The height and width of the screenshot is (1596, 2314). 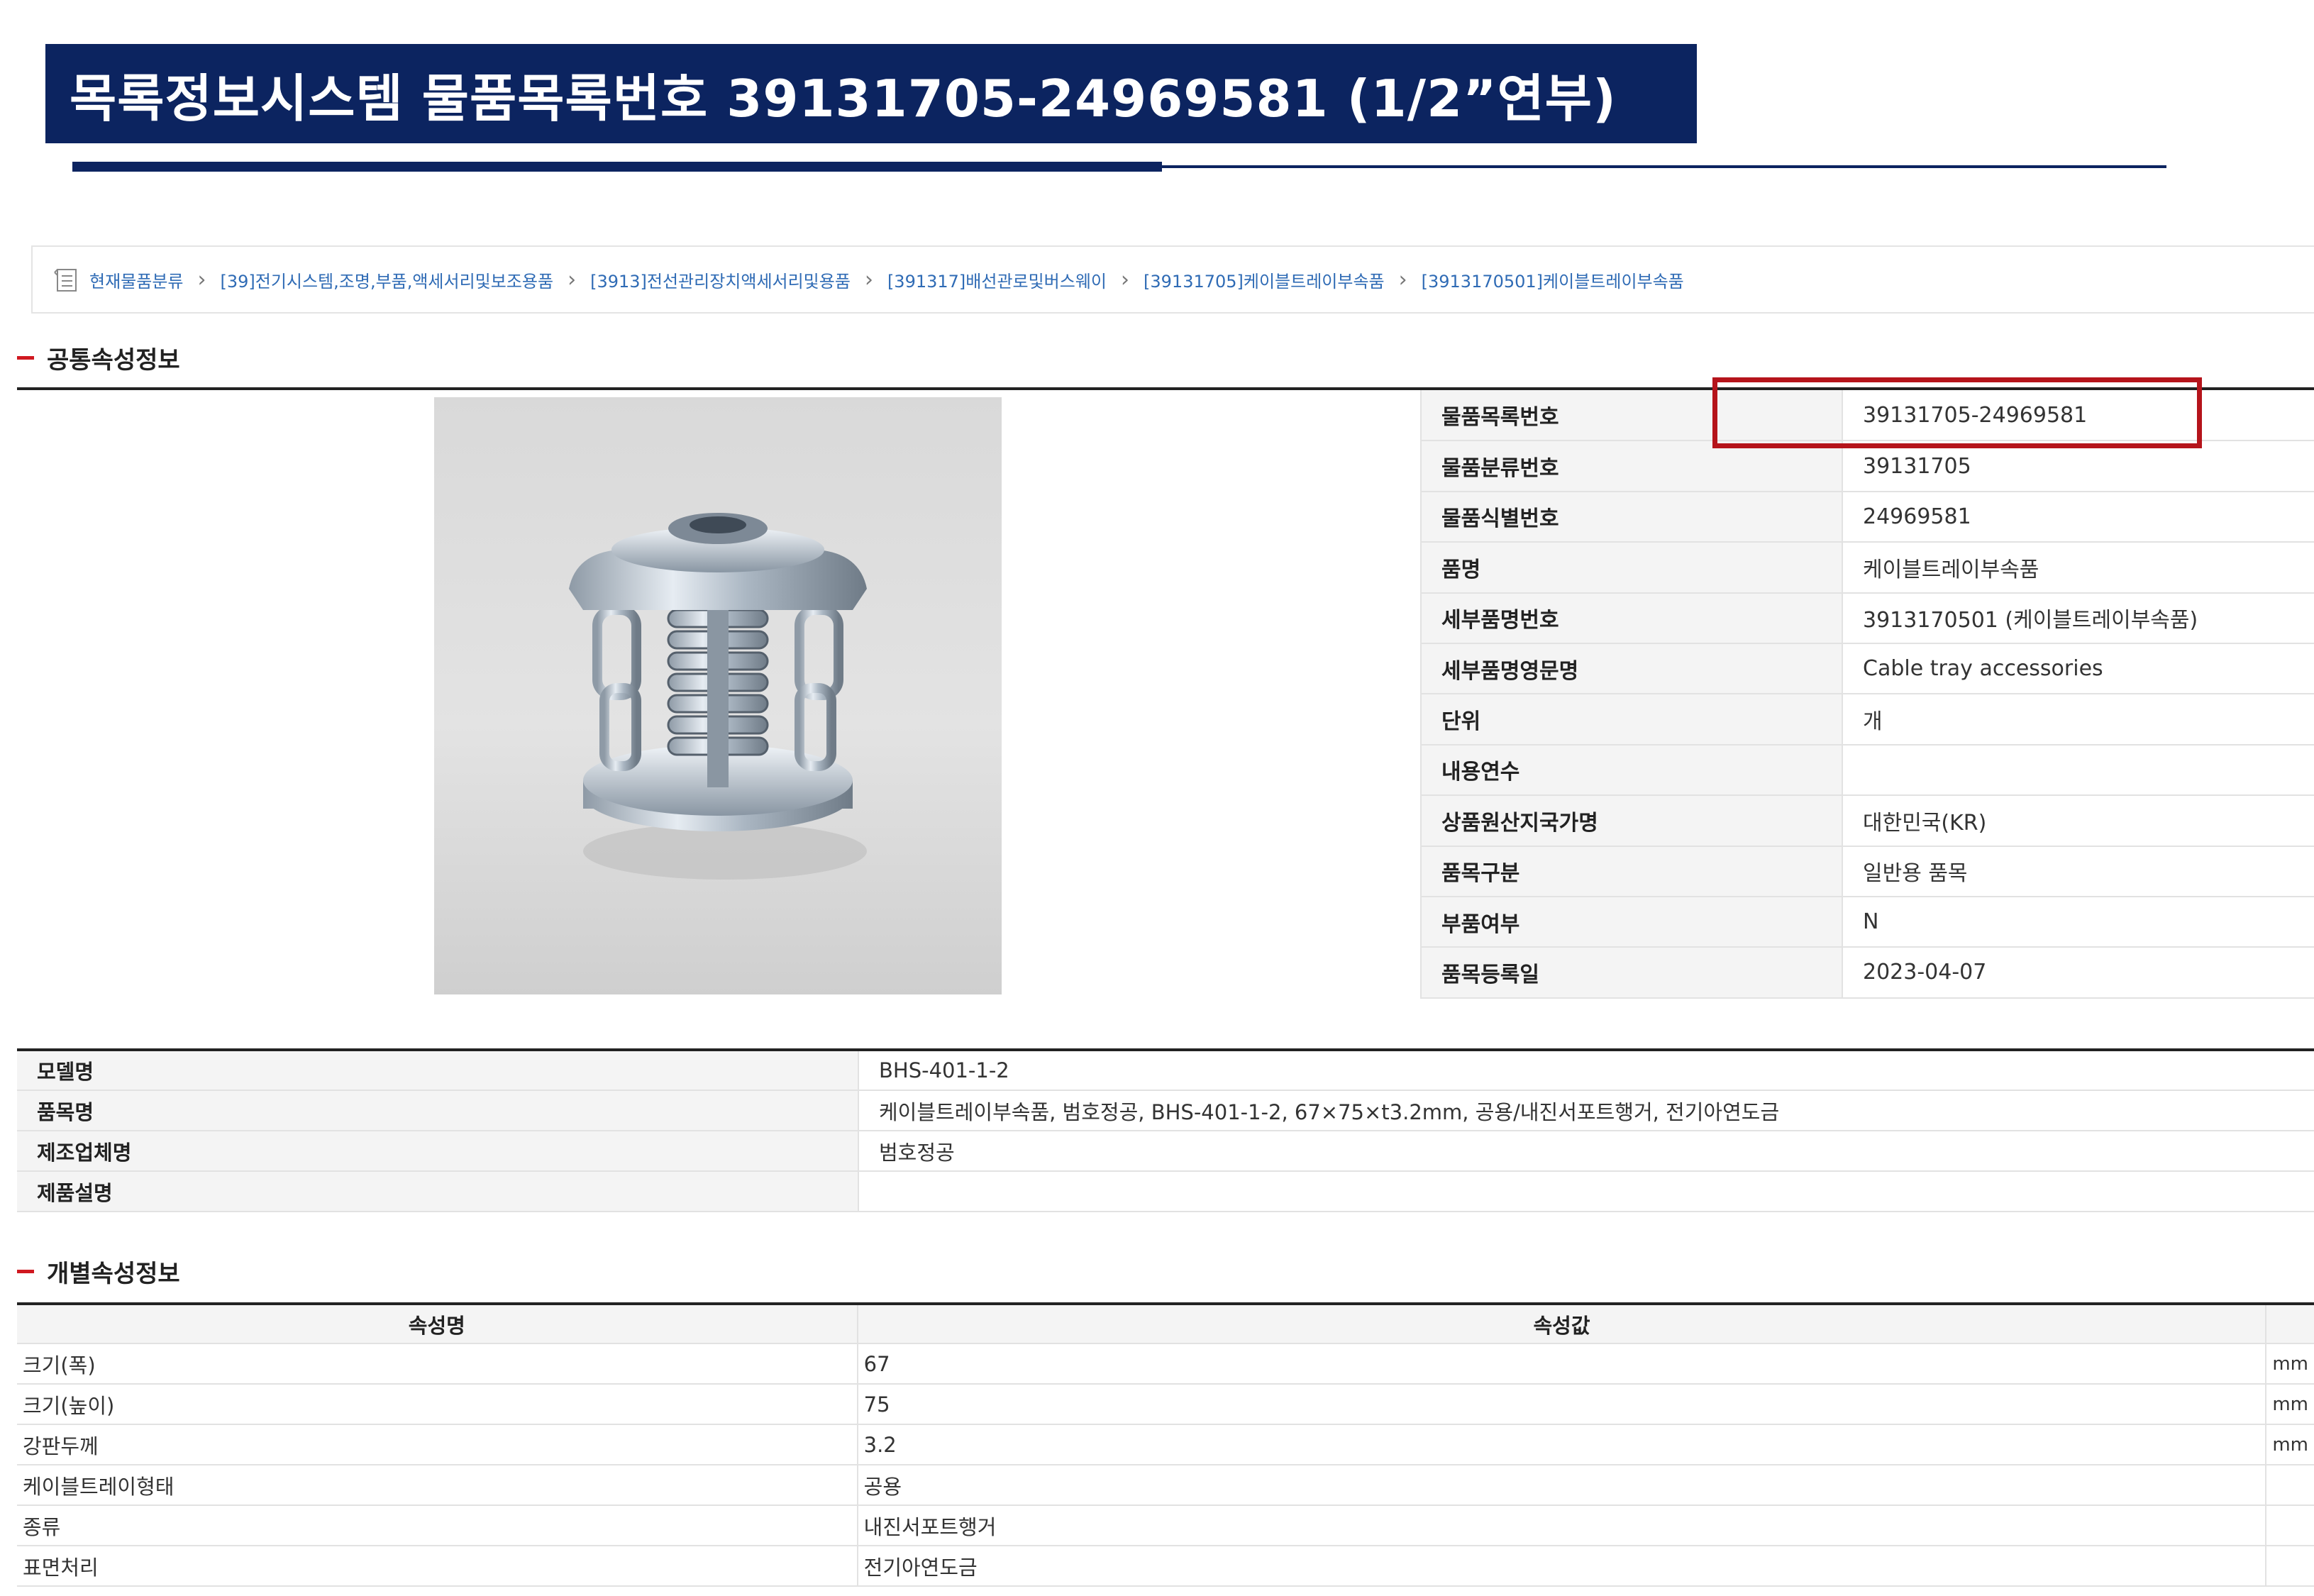 I want to click on info-value: 39131705, so click(x=2078, y=466).